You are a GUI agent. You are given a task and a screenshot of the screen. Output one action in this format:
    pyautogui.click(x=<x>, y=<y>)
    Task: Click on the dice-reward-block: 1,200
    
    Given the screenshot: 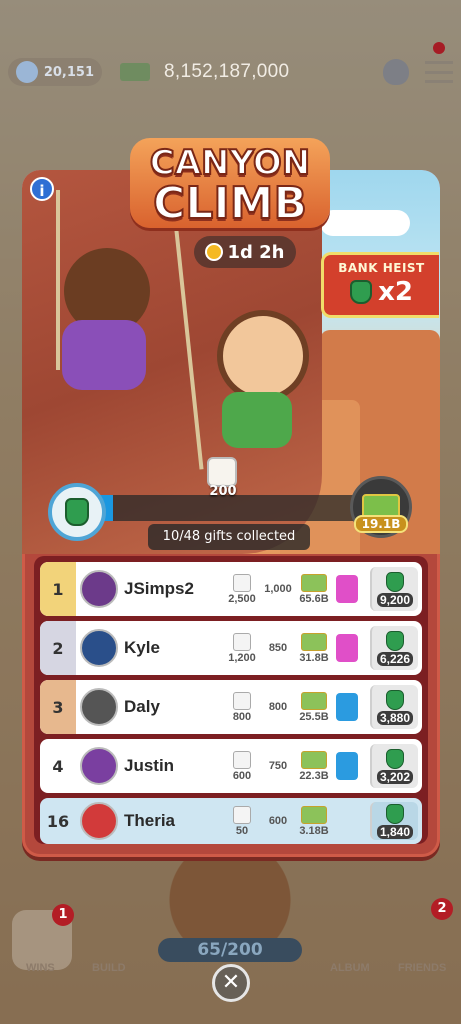 What is the action you would take?
    pyautogui.click(x=242, y=648)
    